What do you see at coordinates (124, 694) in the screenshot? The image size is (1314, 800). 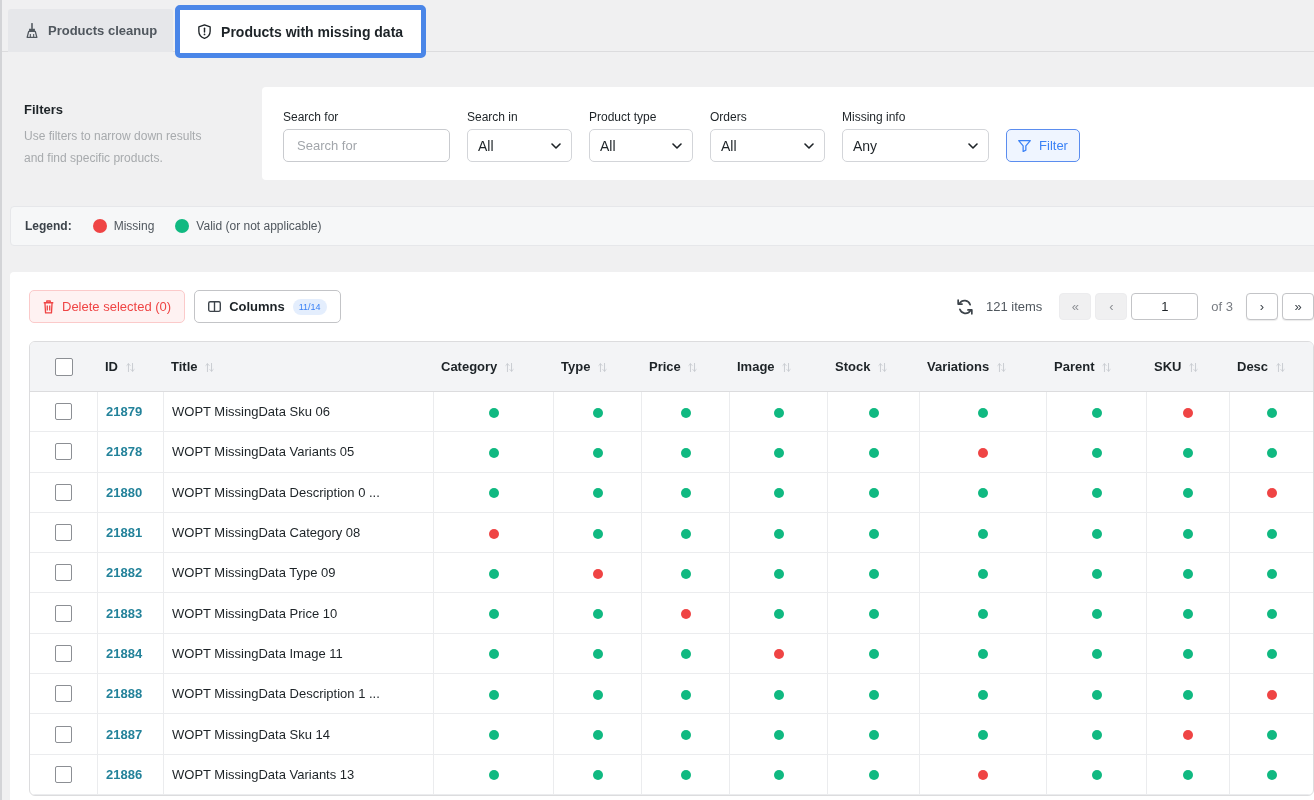 I see `product-id-link: 21888` at bounding box center [124, 694].